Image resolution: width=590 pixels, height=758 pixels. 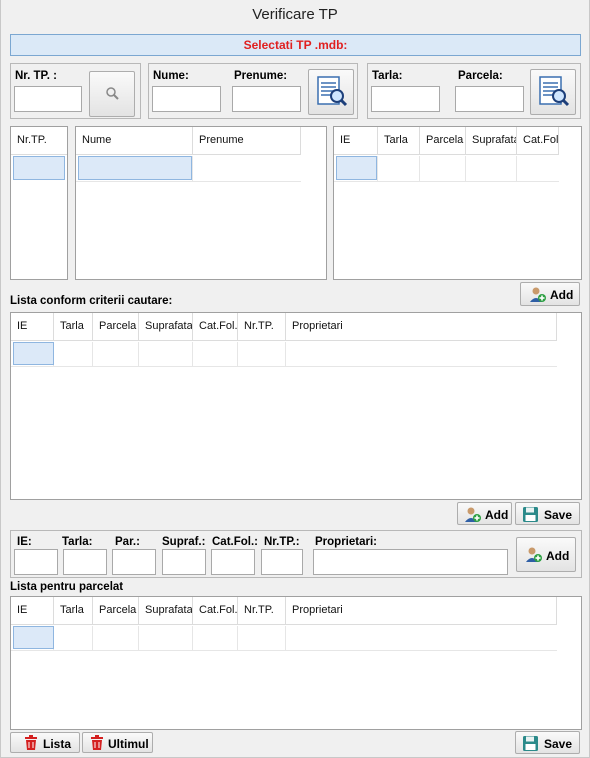 What do you see at coordinates (282, 542) in the screenshot?
I see `nrtp-entry-label: Nr.TP.:` at bounding box center [282, 542].